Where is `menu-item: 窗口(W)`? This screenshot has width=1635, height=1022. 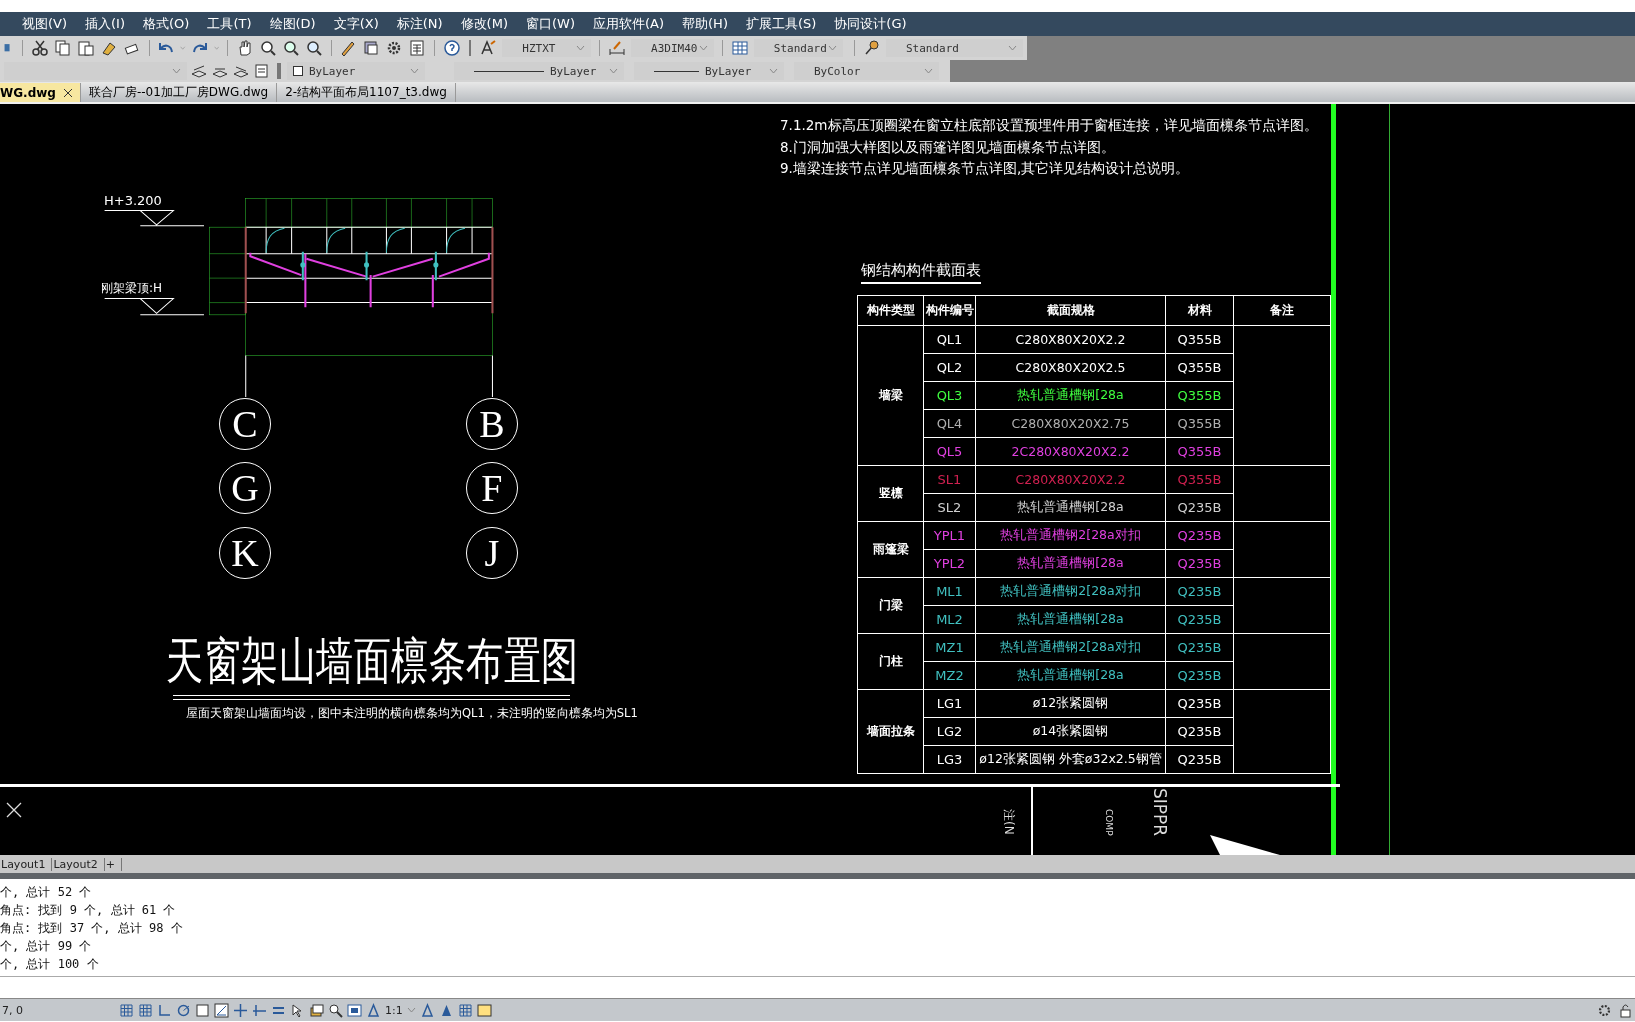 menu-item: 窗口(W) is located at coordinates (550, 24).